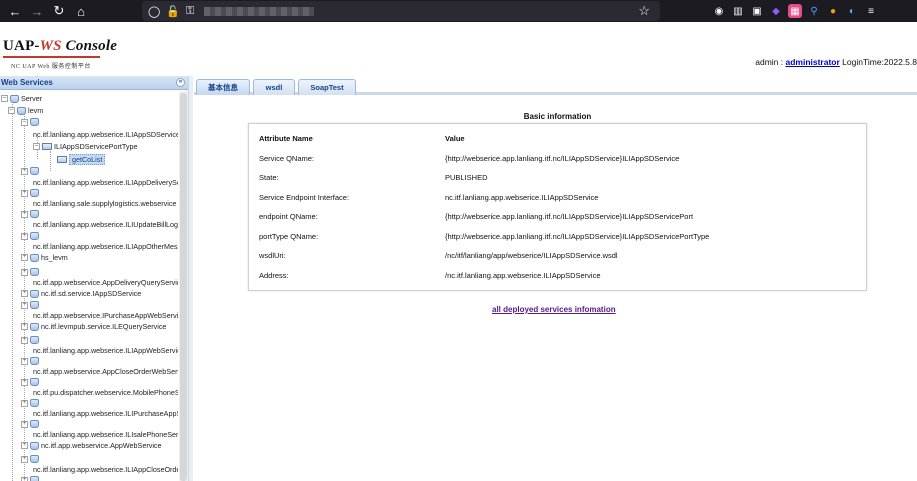 The image size is (917, 481). I want to click on key-icon: ⚿, so click(190, 11).